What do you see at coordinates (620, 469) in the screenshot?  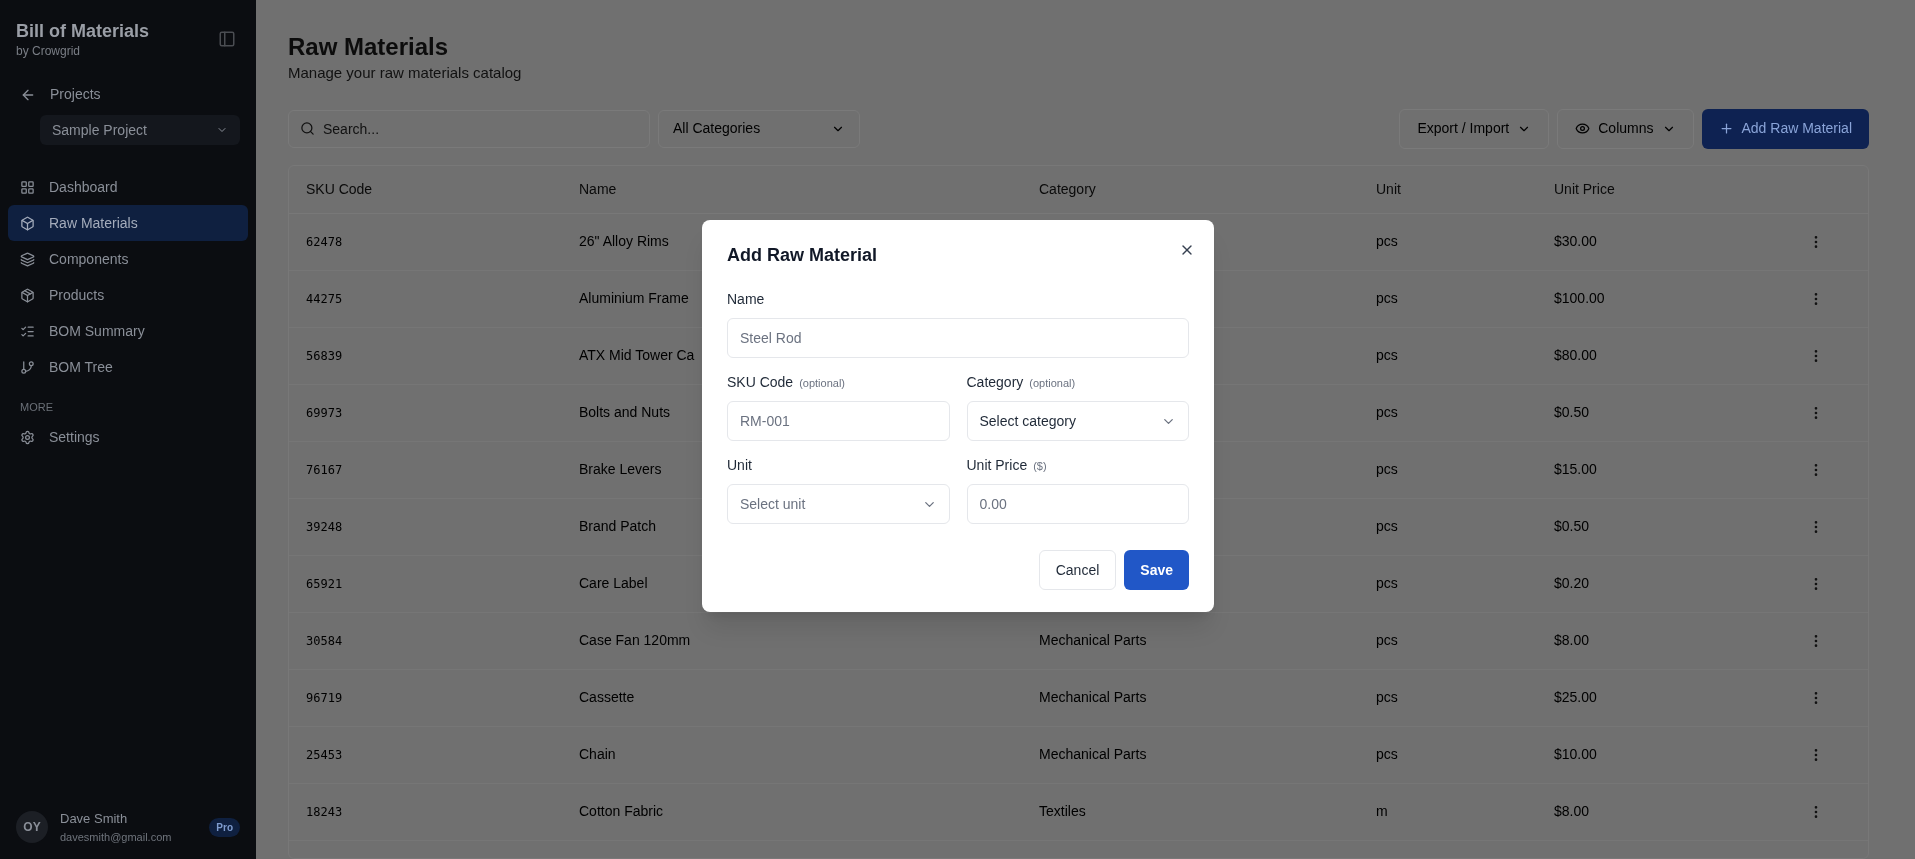 I see `table-cell-text: Brake Levers` at bounding box center [620, 469].